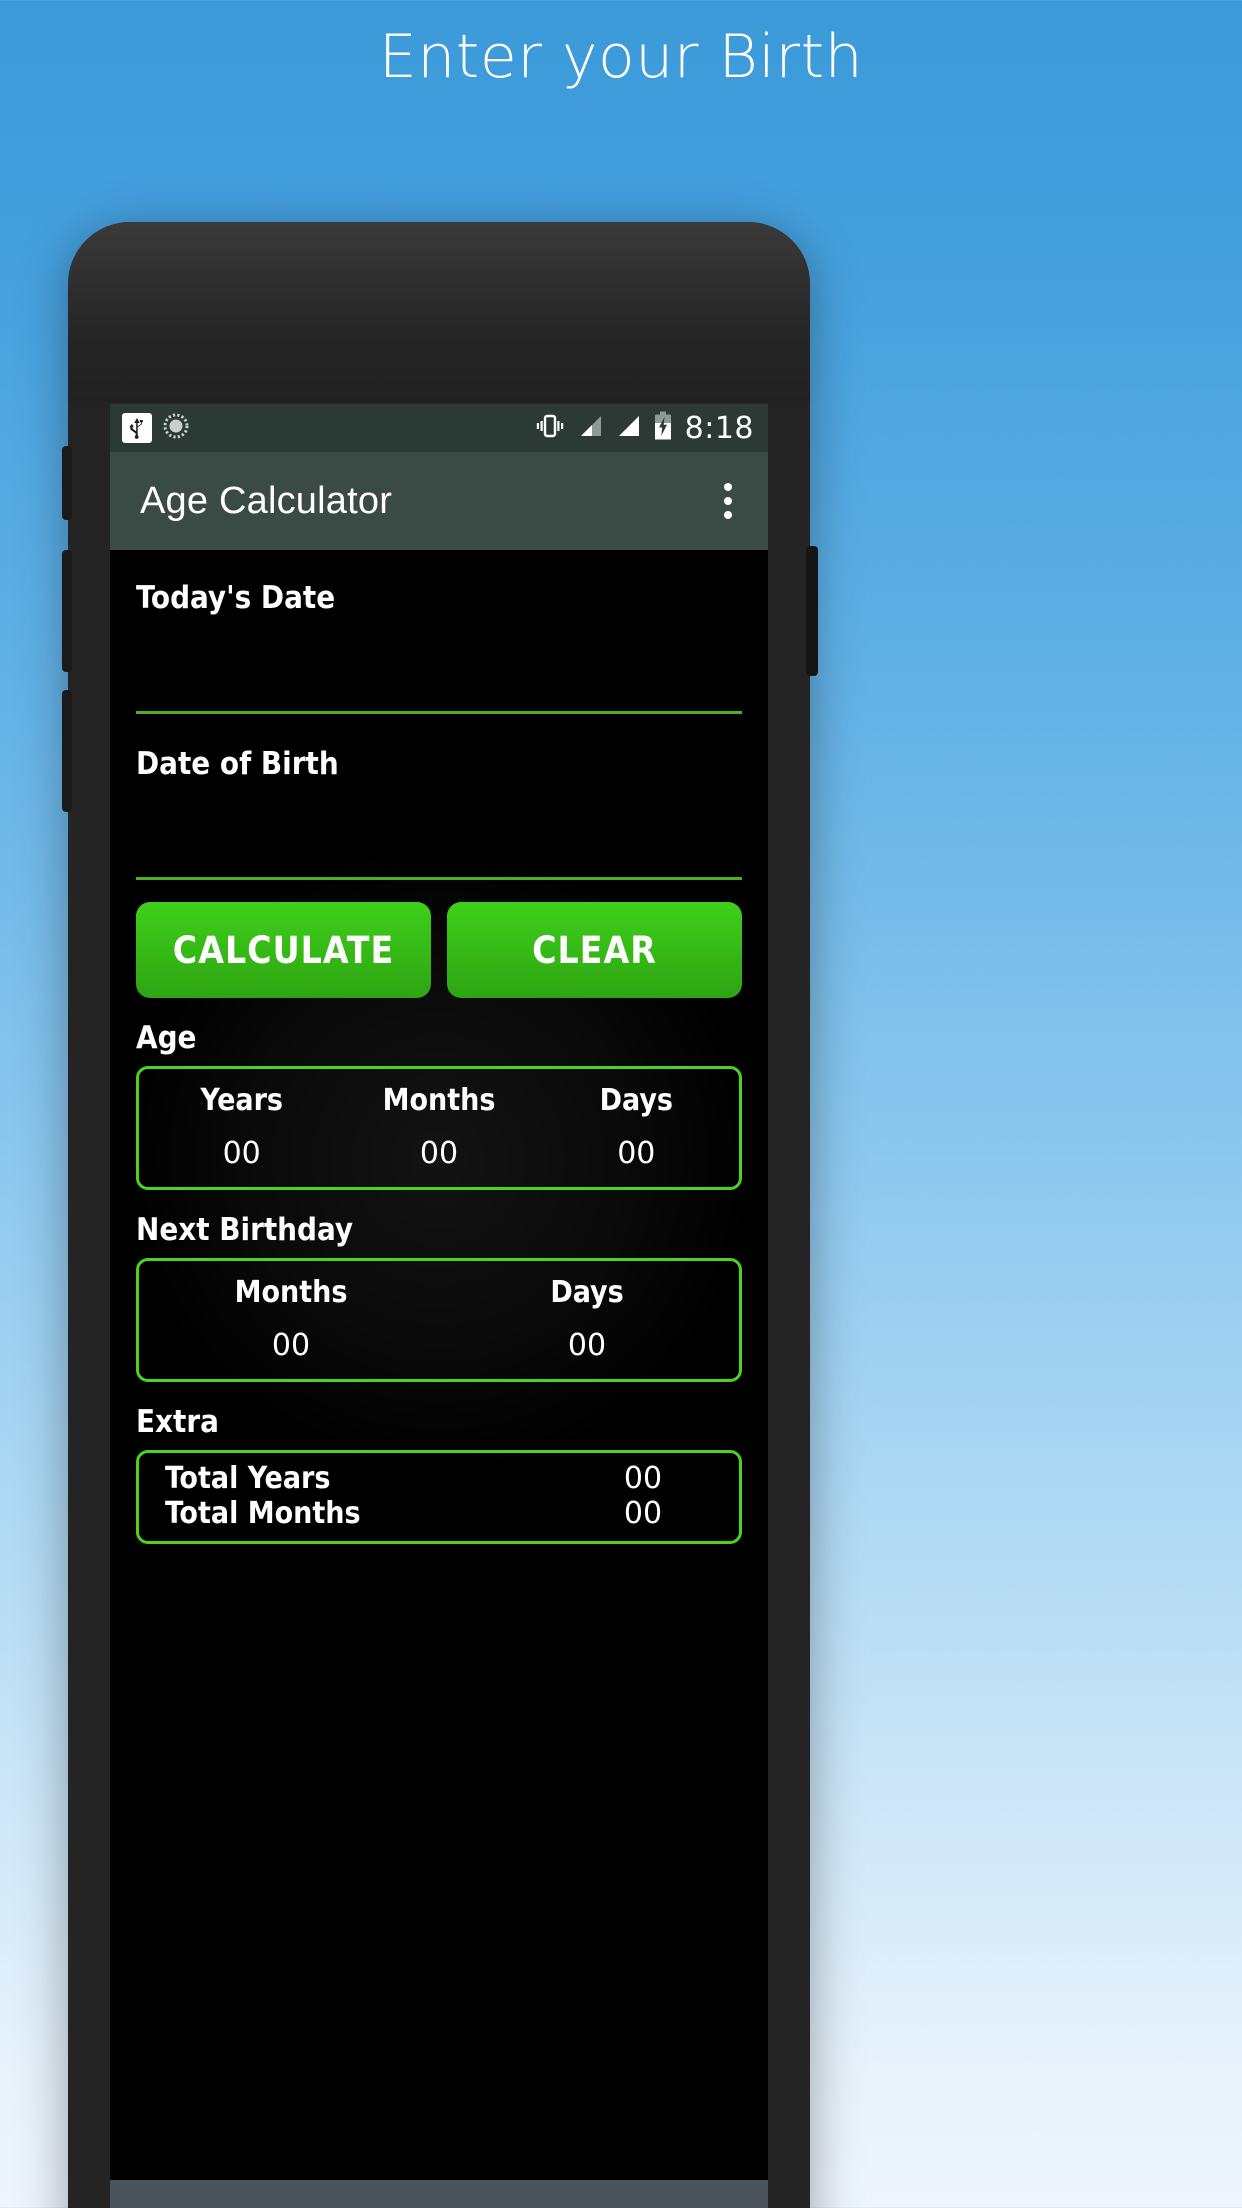 This screenshot has width=1242, height=2208. Describe the element at coordinates (643, 1513) in the screenshot. I see `extra-value-total-months: 00` at that location.